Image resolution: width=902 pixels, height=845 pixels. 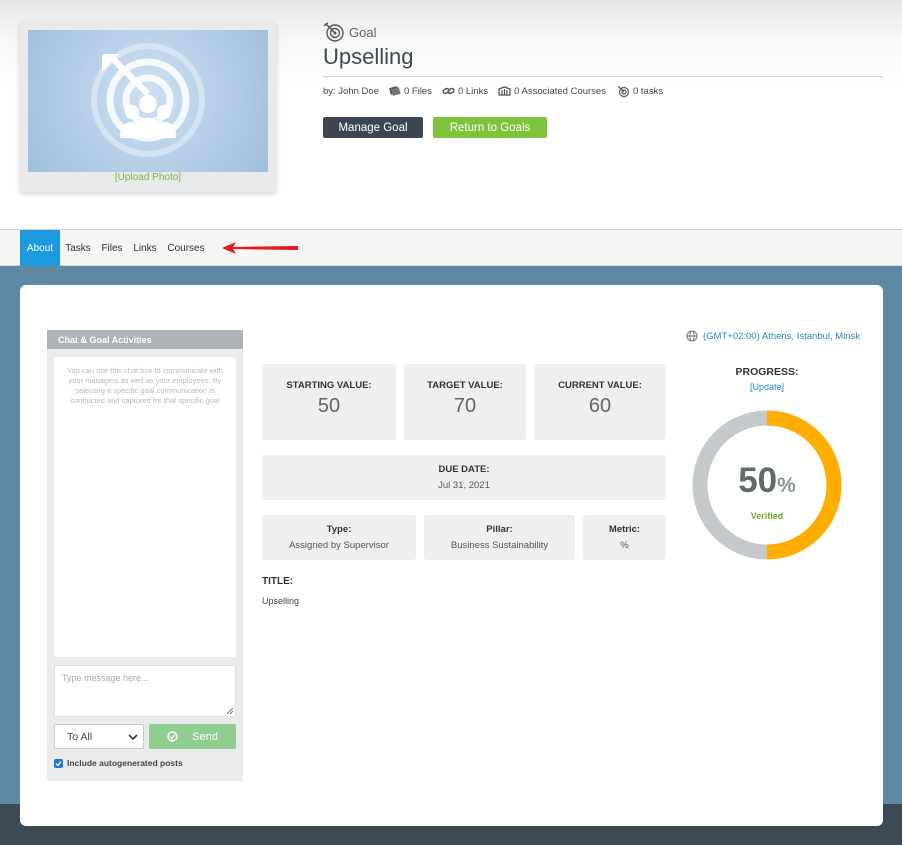 I want to click on target-value-box: TARGET VALUE: 70, so click(x=465, y=402).